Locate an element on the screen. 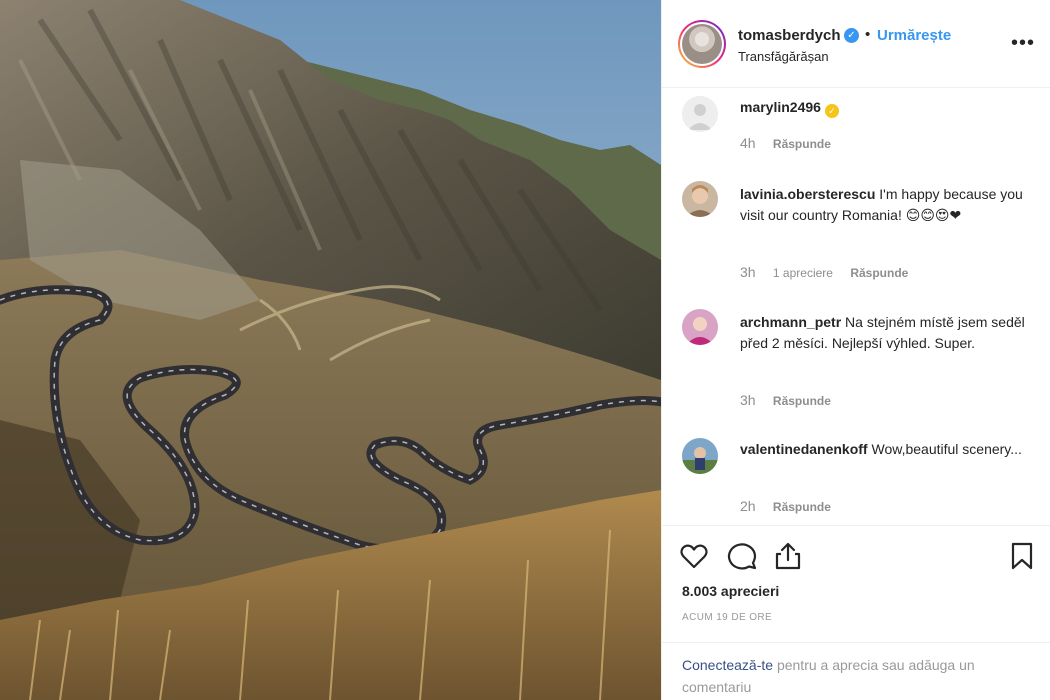 This screenshot has width=1050, height=700. comment-time: 4h is located at coordinates (748, 143).